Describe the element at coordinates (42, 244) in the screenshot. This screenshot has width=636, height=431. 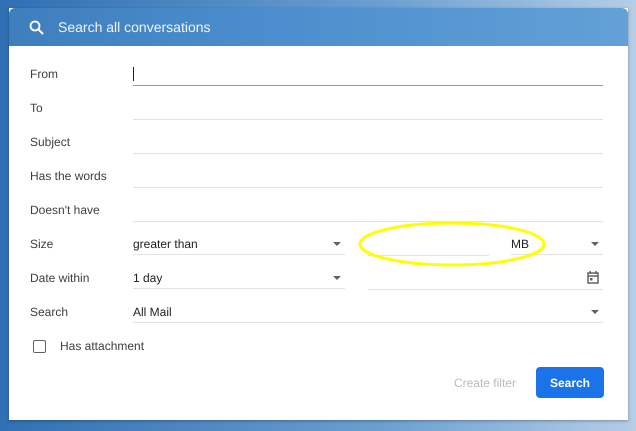
I see `field-label: Size` at that location.